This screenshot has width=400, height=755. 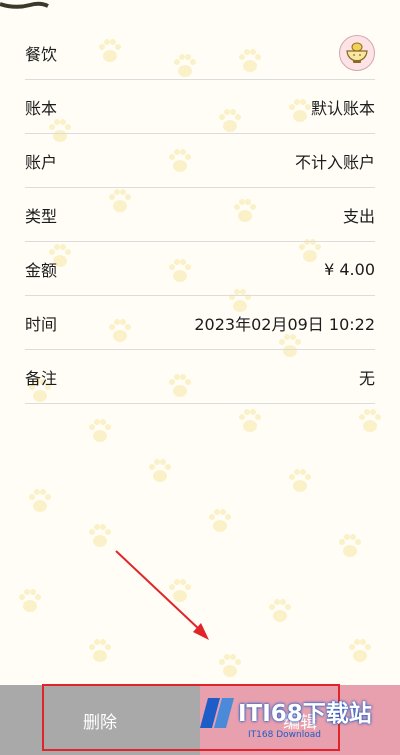 What do you see at coordinates (200, 53) in the screenshot?
I see `row-category: 餐饮` at bounding box center [200, 53].